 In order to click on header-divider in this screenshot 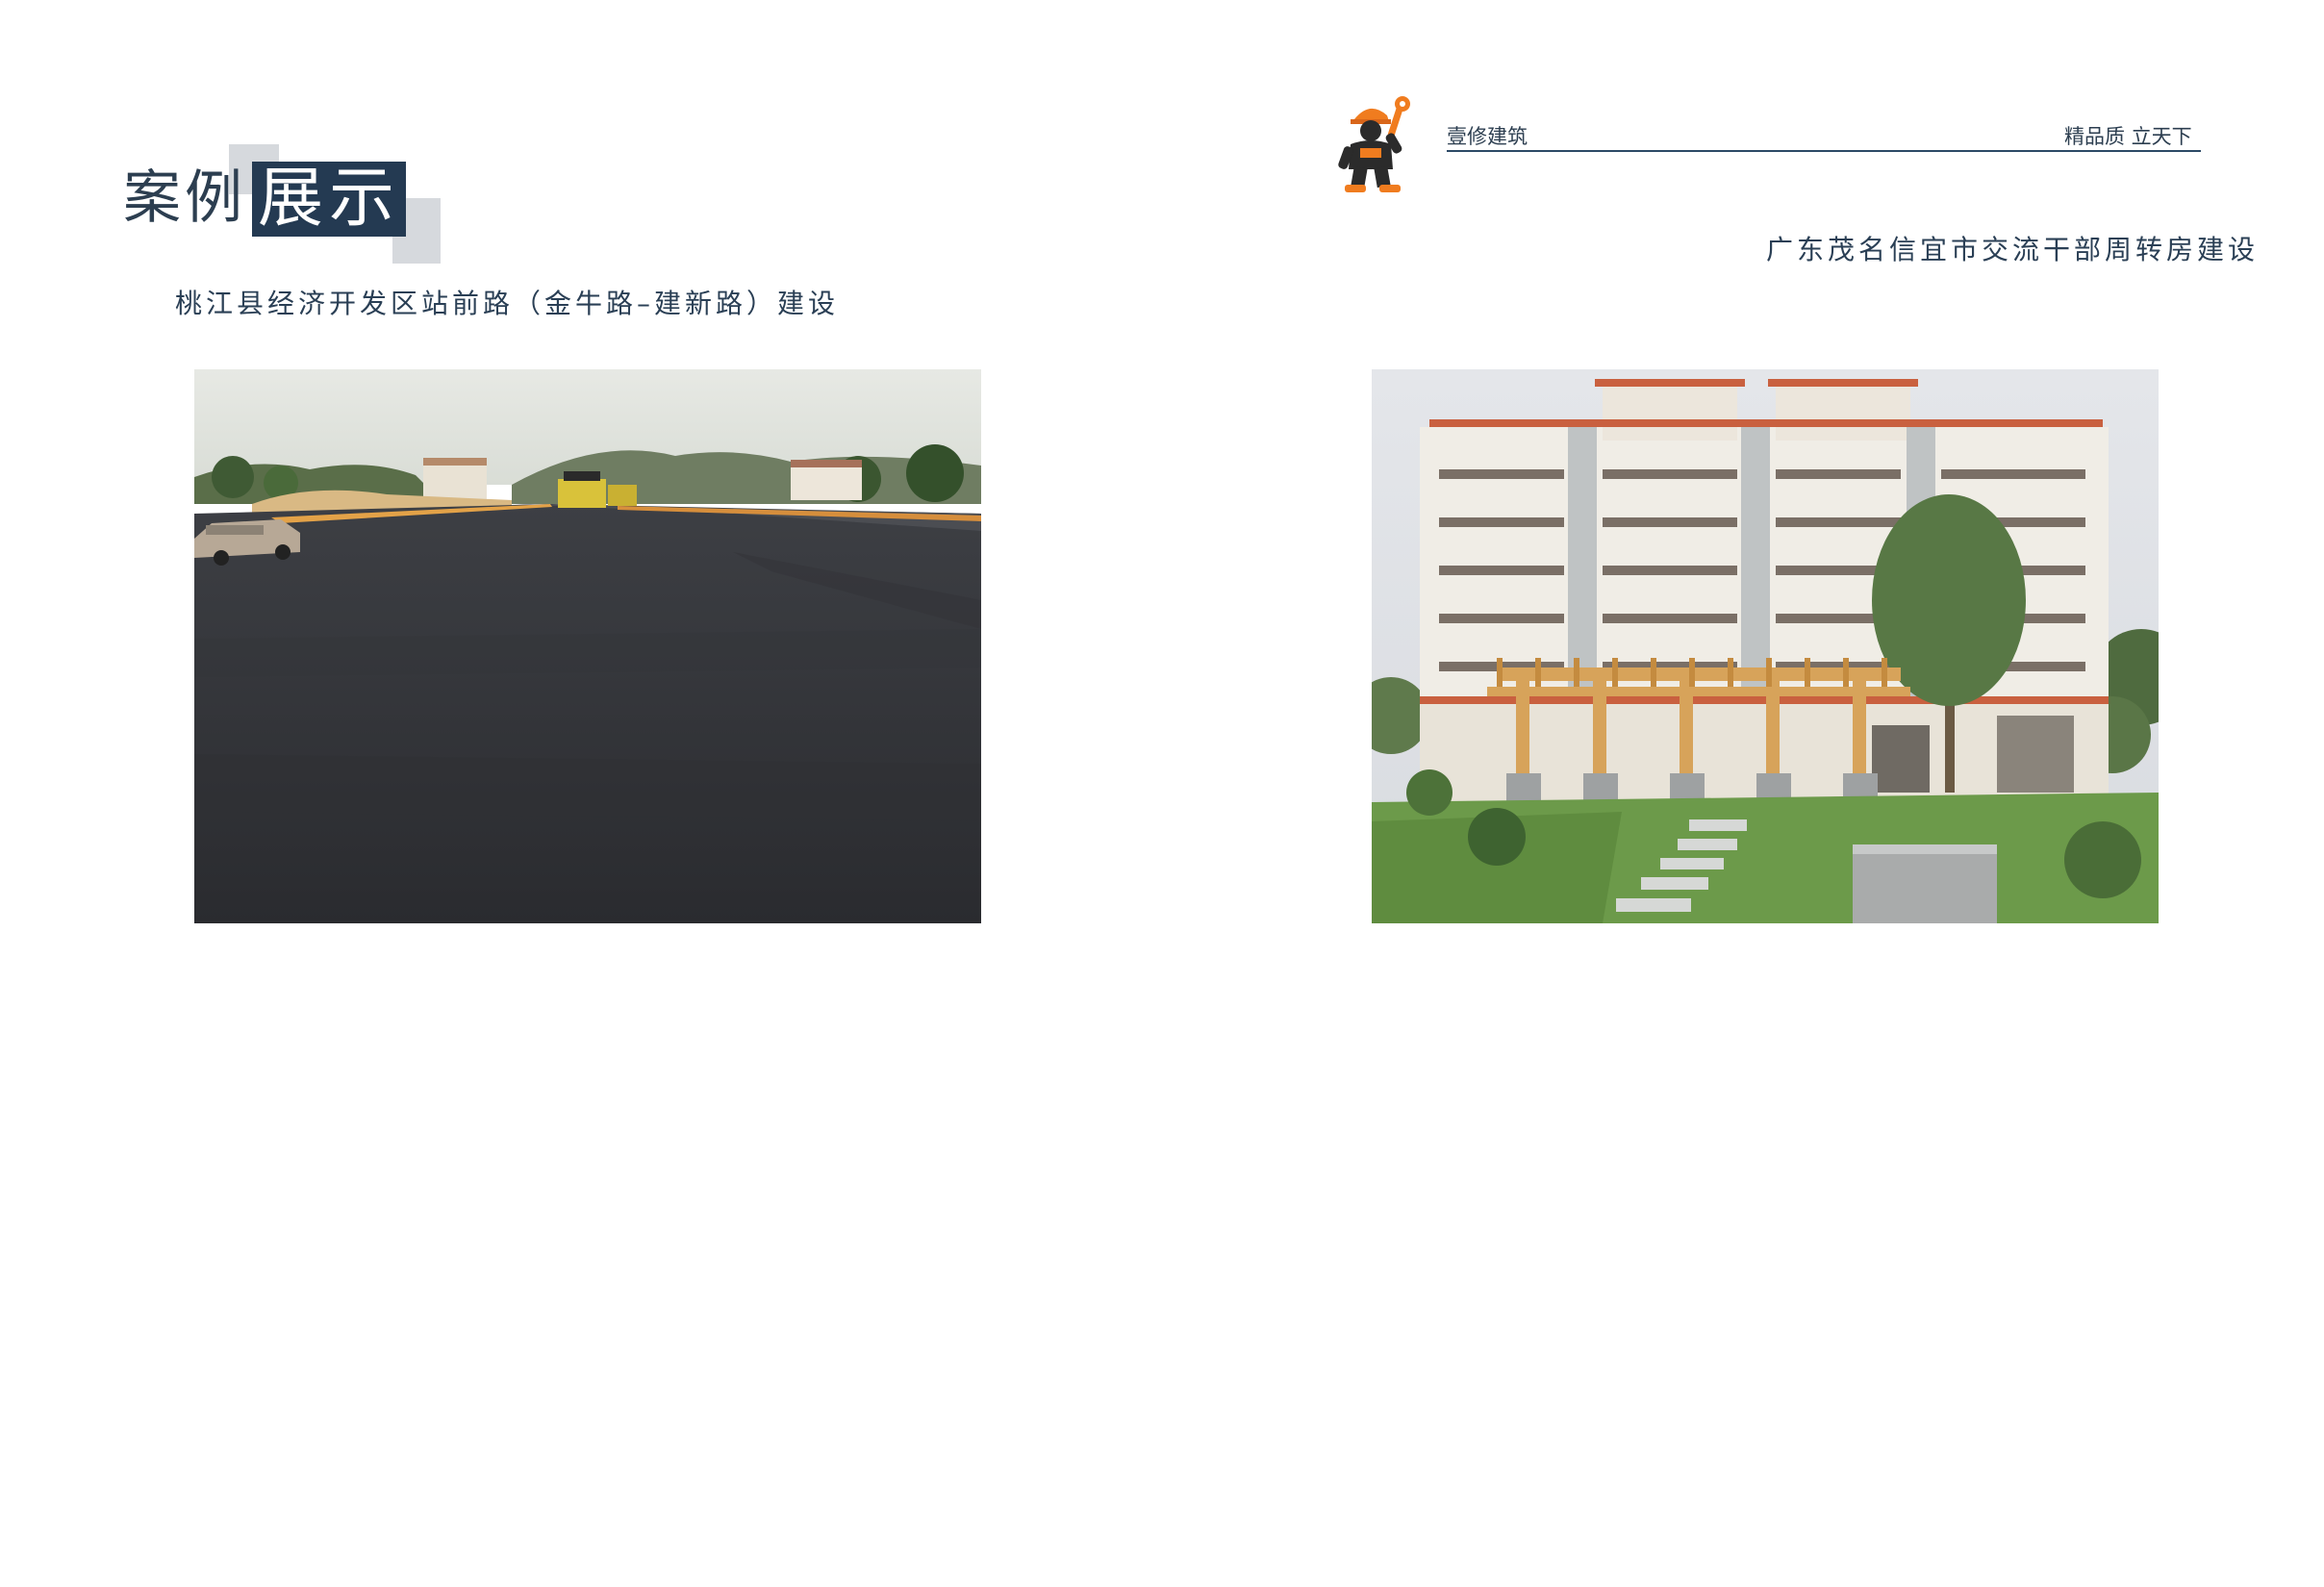, I will do `click(1824, 151)`.